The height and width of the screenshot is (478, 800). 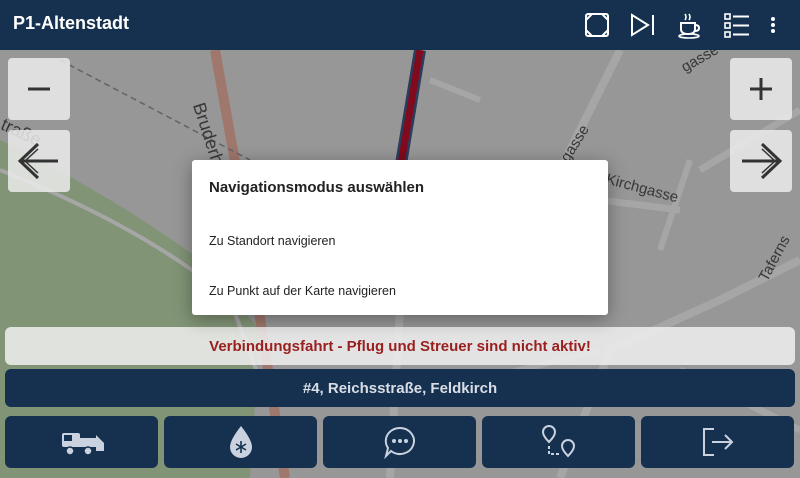 What do you see at coordinates (302, 291) in the screenshot?
I see `option-navigate-to-map-point: Zu Punkt auf der Karte navigieren` at bounding box center [302, 291].